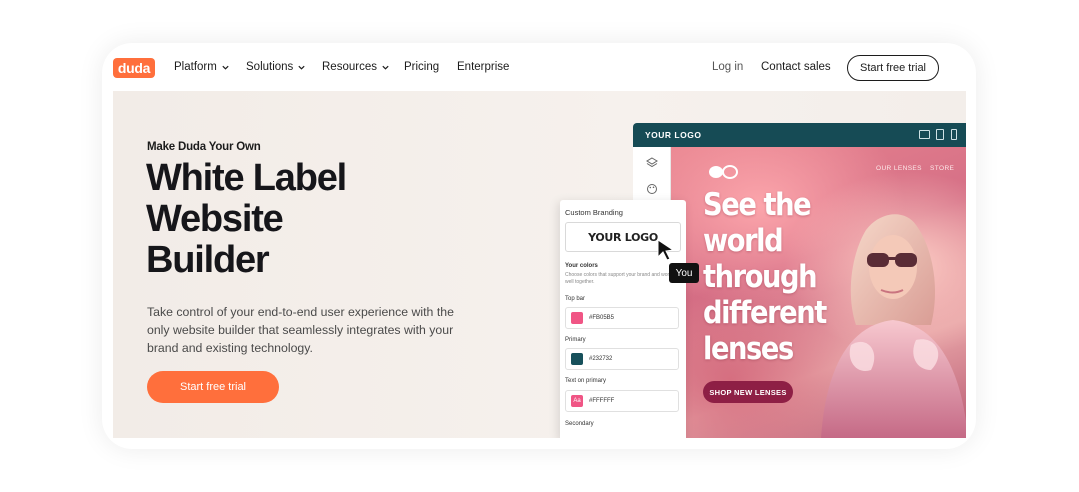 The image size is (1079, 492). What do you see at coordinates (622, 359) in the screenshot?
I see `color-field-primary: #232732` at bounding box center [622, 359].